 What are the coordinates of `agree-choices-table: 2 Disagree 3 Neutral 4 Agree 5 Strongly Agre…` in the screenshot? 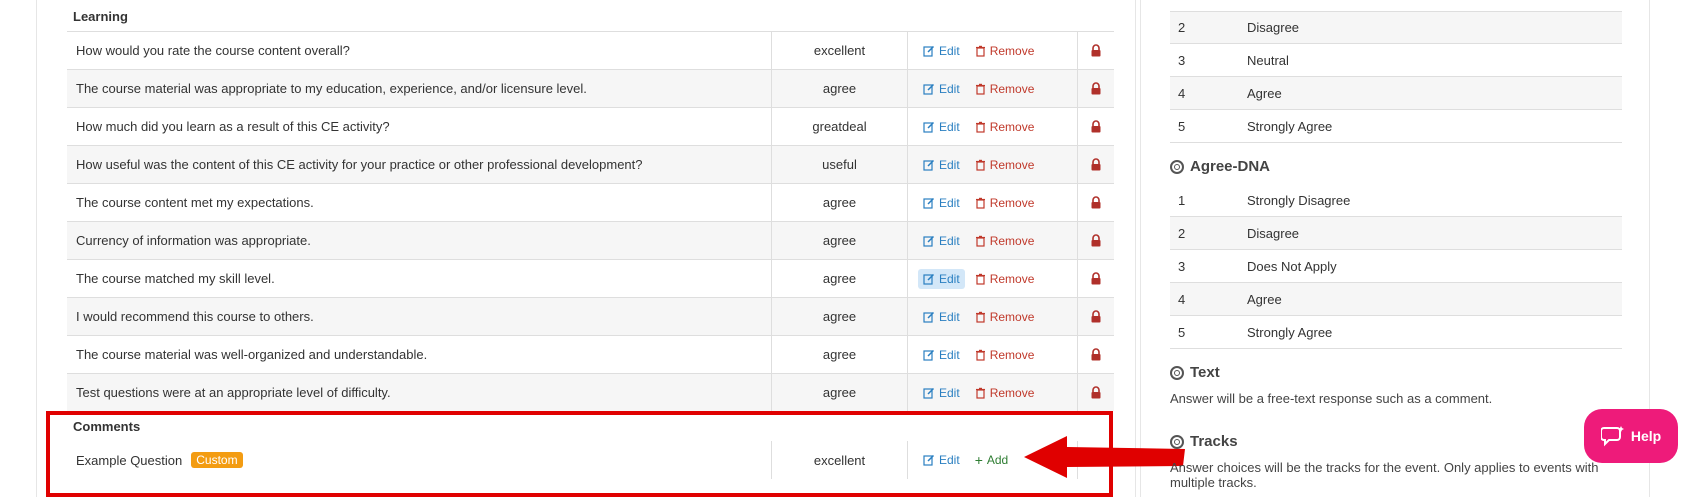 It's located at (1396, 77).